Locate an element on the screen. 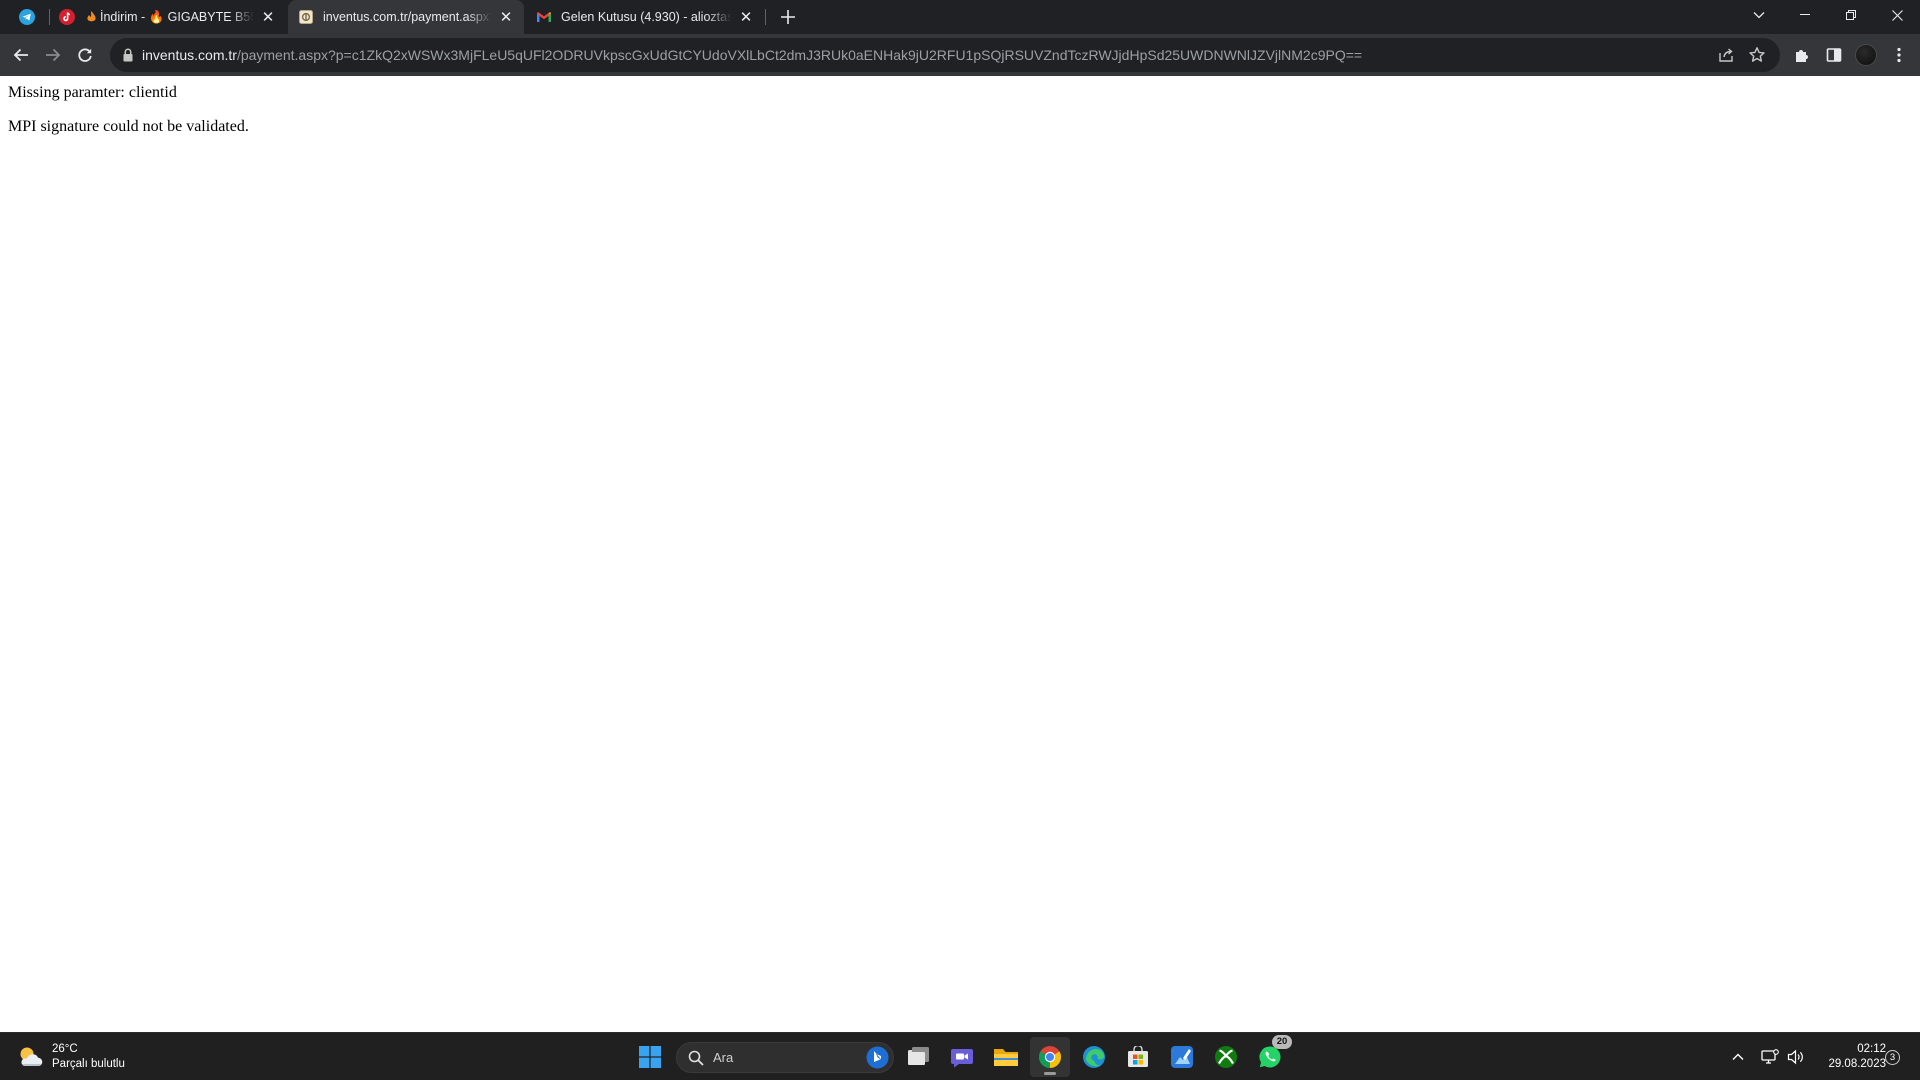 This screenshot has height=1080, width=1920. notification-center-button: 3 is located at coordinates (1892, 1057).